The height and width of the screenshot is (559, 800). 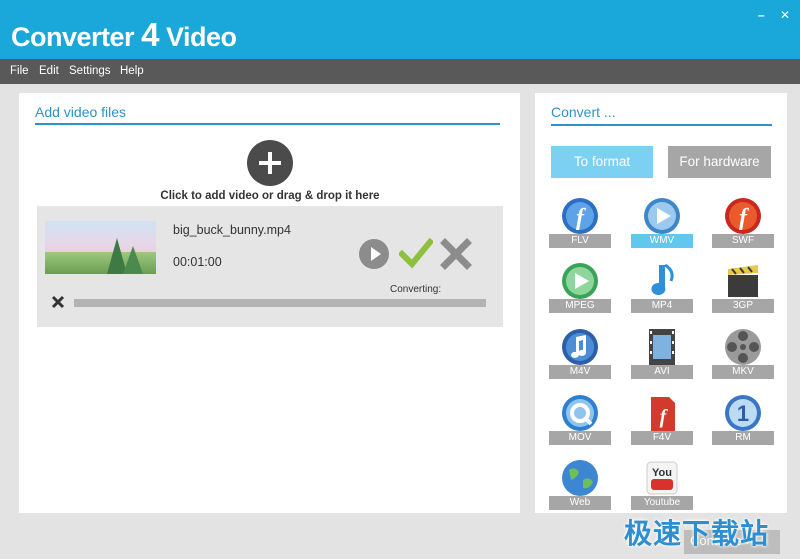 I want to click on format-youtube: You Youtube, so click(x=662, y=484).